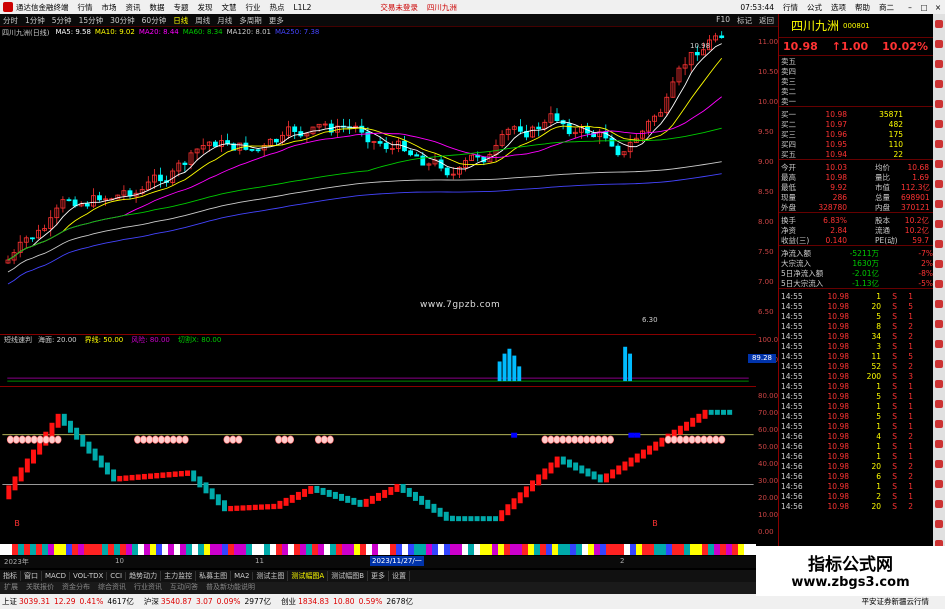 Image resolution: width=945 pixels, height=609 pixels. Describe the element at coordinates (11, 587) in the screenshot. I see `info-tab: 扩展` at that location.